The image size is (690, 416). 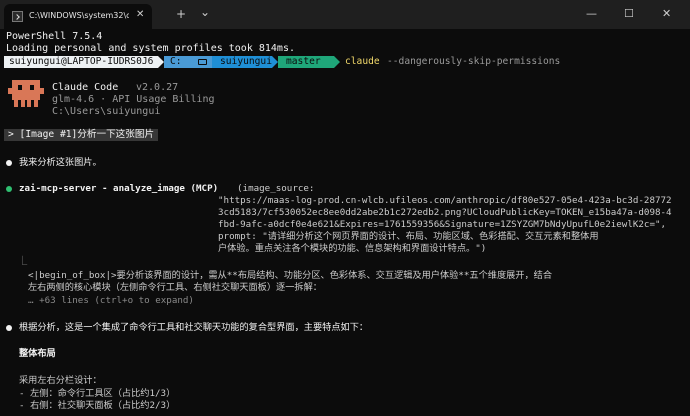 What do you see at coordinates (106, 111) in the screenshot?
I see `banner-path: C:\Users\suiyungui` at bounding box center [106, 111].